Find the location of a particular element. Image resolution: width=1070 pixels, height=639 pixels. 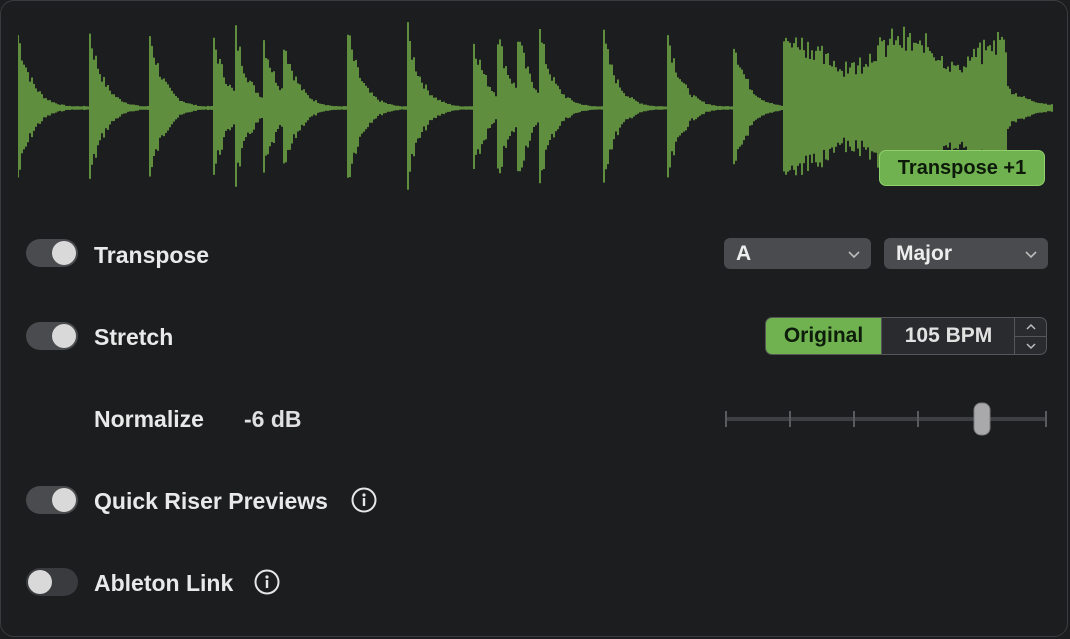

slider-track is located at coordinates (886, 419).